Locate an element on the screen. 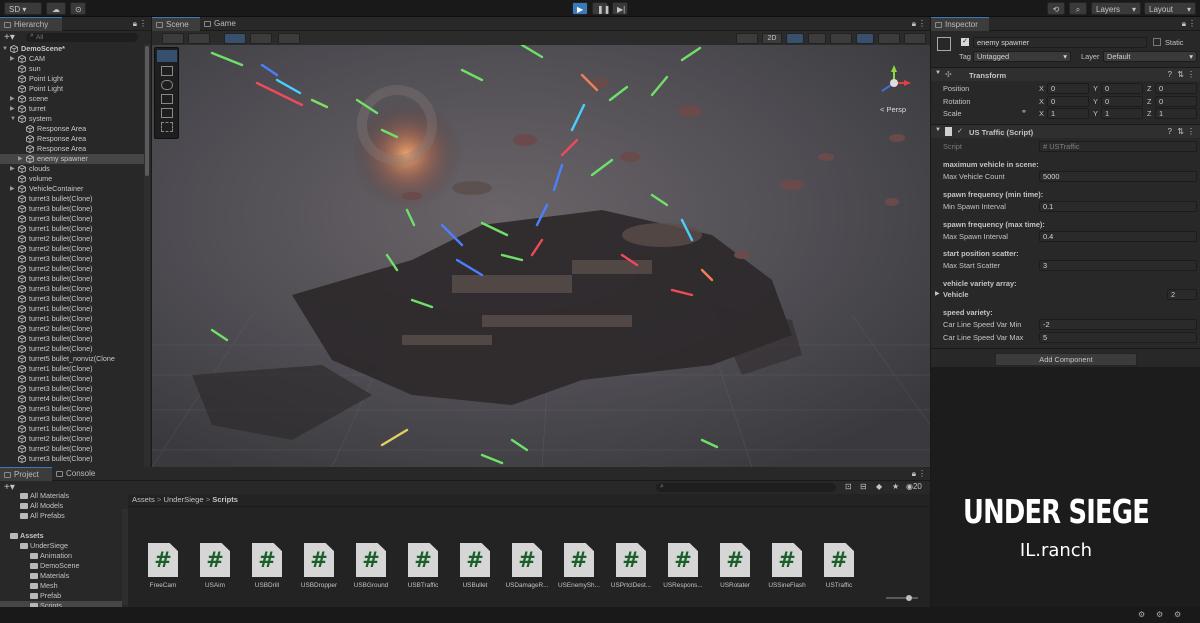 The image size is (1200, 623). preset-icon: ⇅ is located at coordinates (1180, 74).